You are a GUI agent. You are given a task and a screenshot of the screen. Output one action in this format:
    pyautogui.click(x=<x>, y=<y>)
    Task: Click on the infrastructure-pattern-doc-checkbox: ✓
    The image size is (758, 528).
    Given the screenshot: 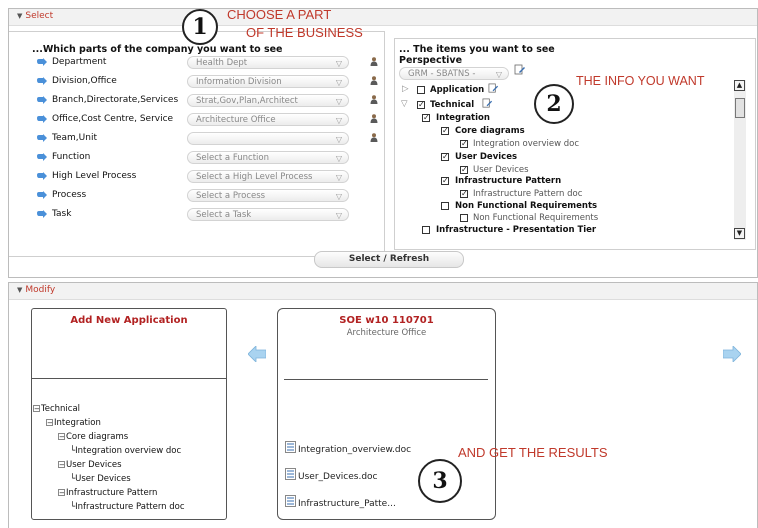 What is the action you would take?
    pyautogui.click(x=464, y=194)
    